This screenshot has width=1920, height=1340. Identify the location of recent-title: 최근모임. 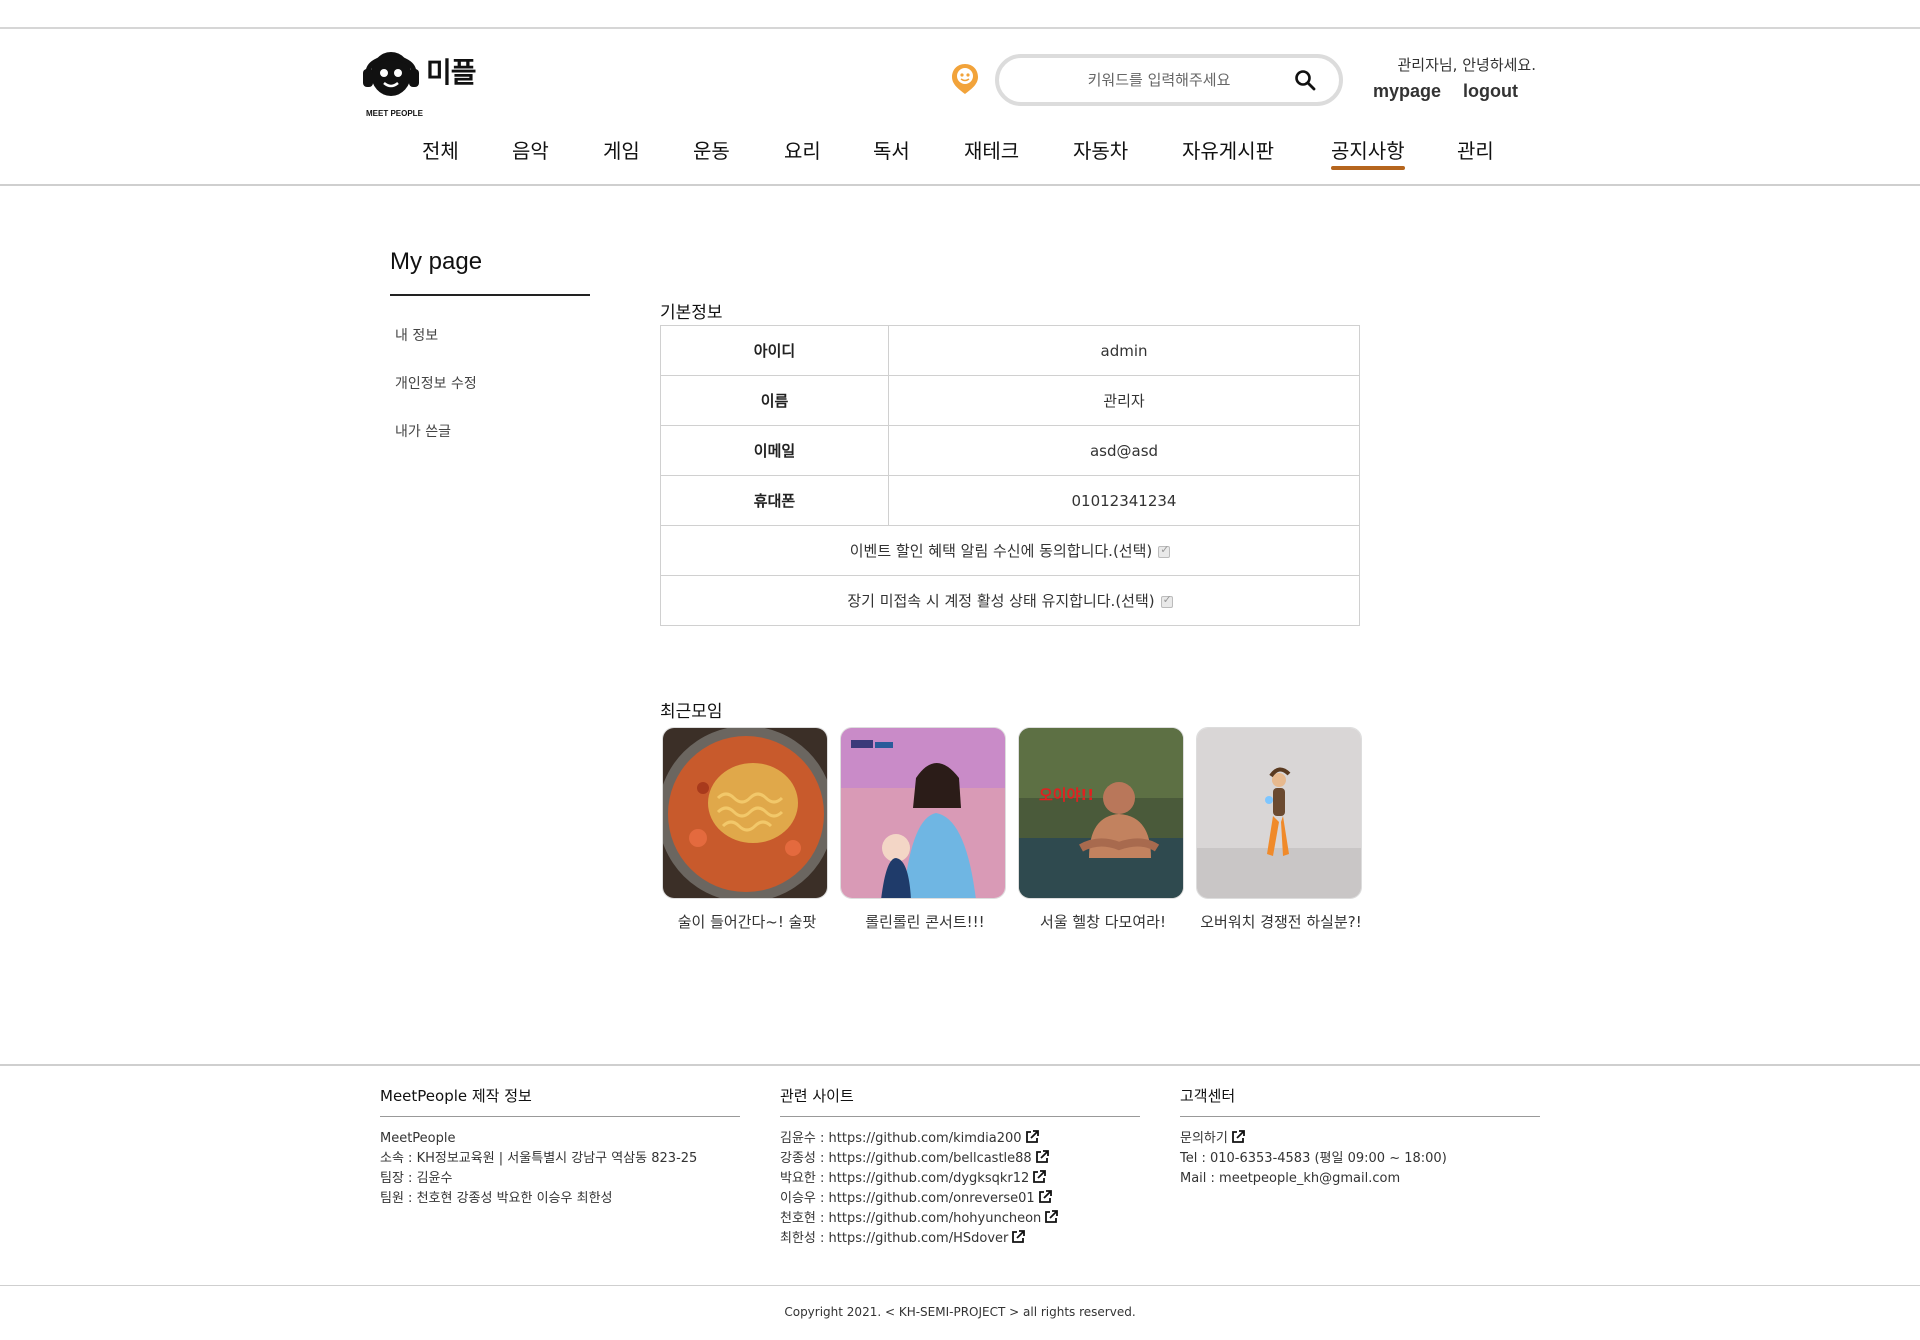
(691, 712).